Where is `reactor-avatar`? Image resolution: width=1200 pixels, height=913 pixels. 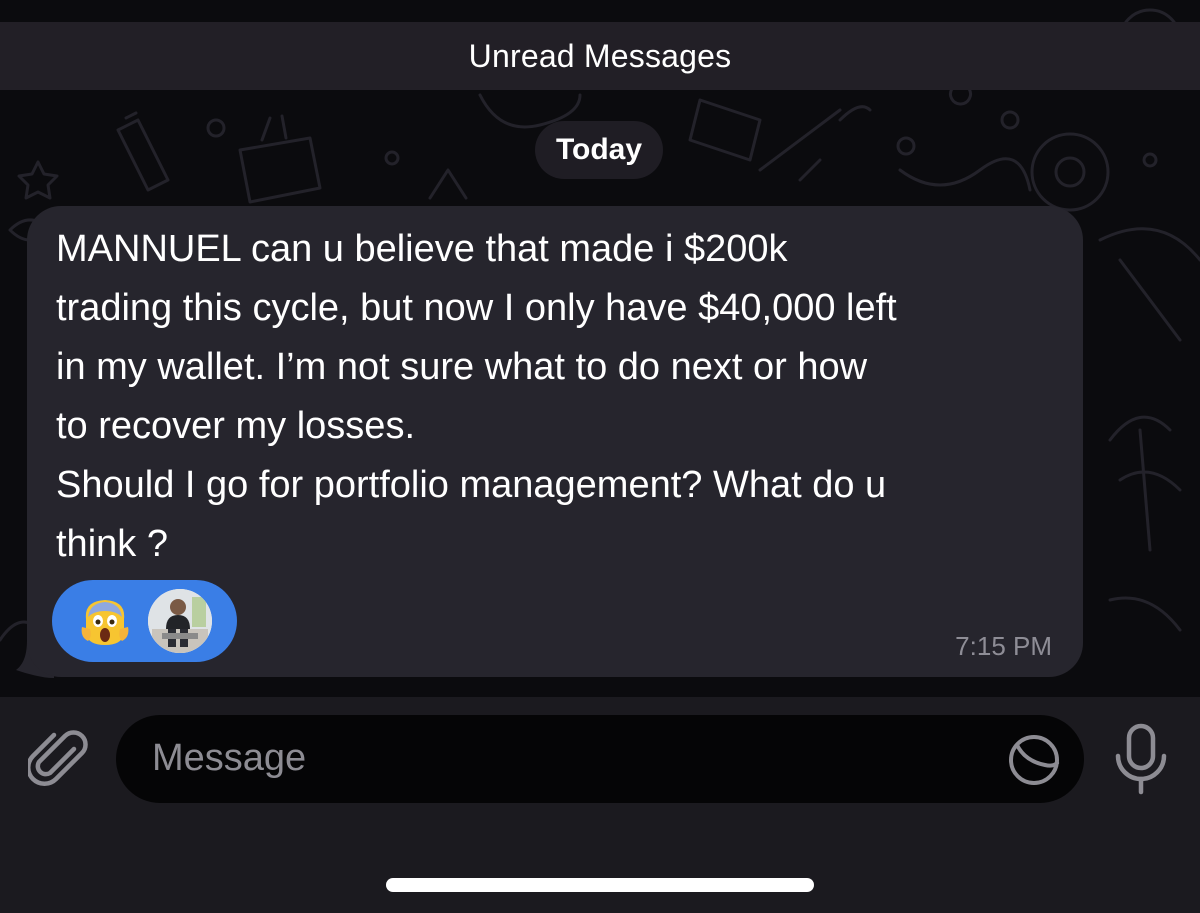 reactor-avatar is located at coordinates (180, 621).